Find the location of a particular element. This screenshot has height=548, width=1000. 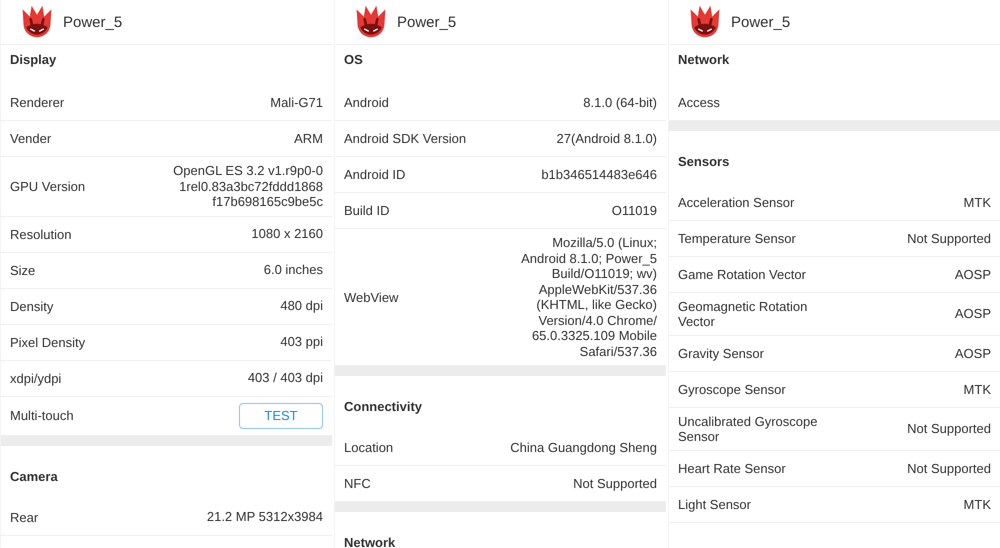

row-label: Size is located at coordinates (23, 270).